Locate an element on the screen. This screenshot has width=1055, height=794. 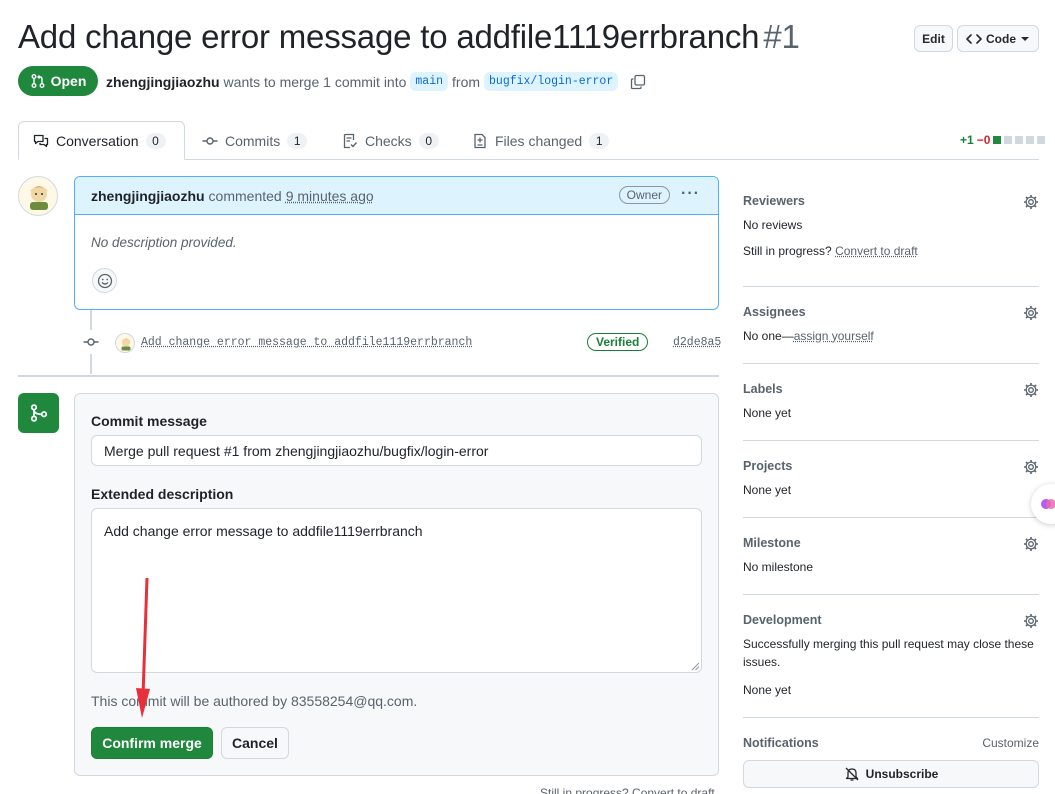
edit-button: Edit is located at coordinates (933, 38).